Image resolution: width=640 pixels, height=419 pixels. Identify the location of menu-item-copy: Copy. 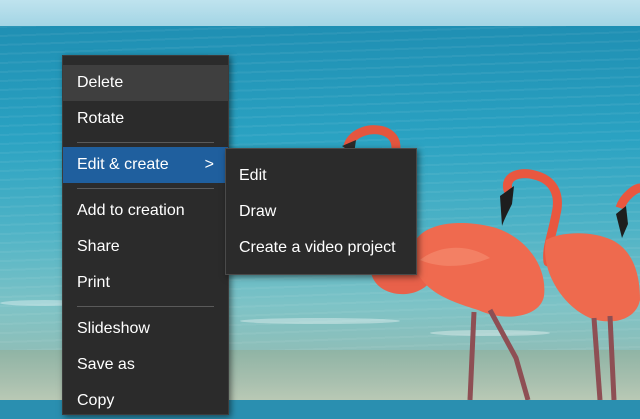
(145, 401).